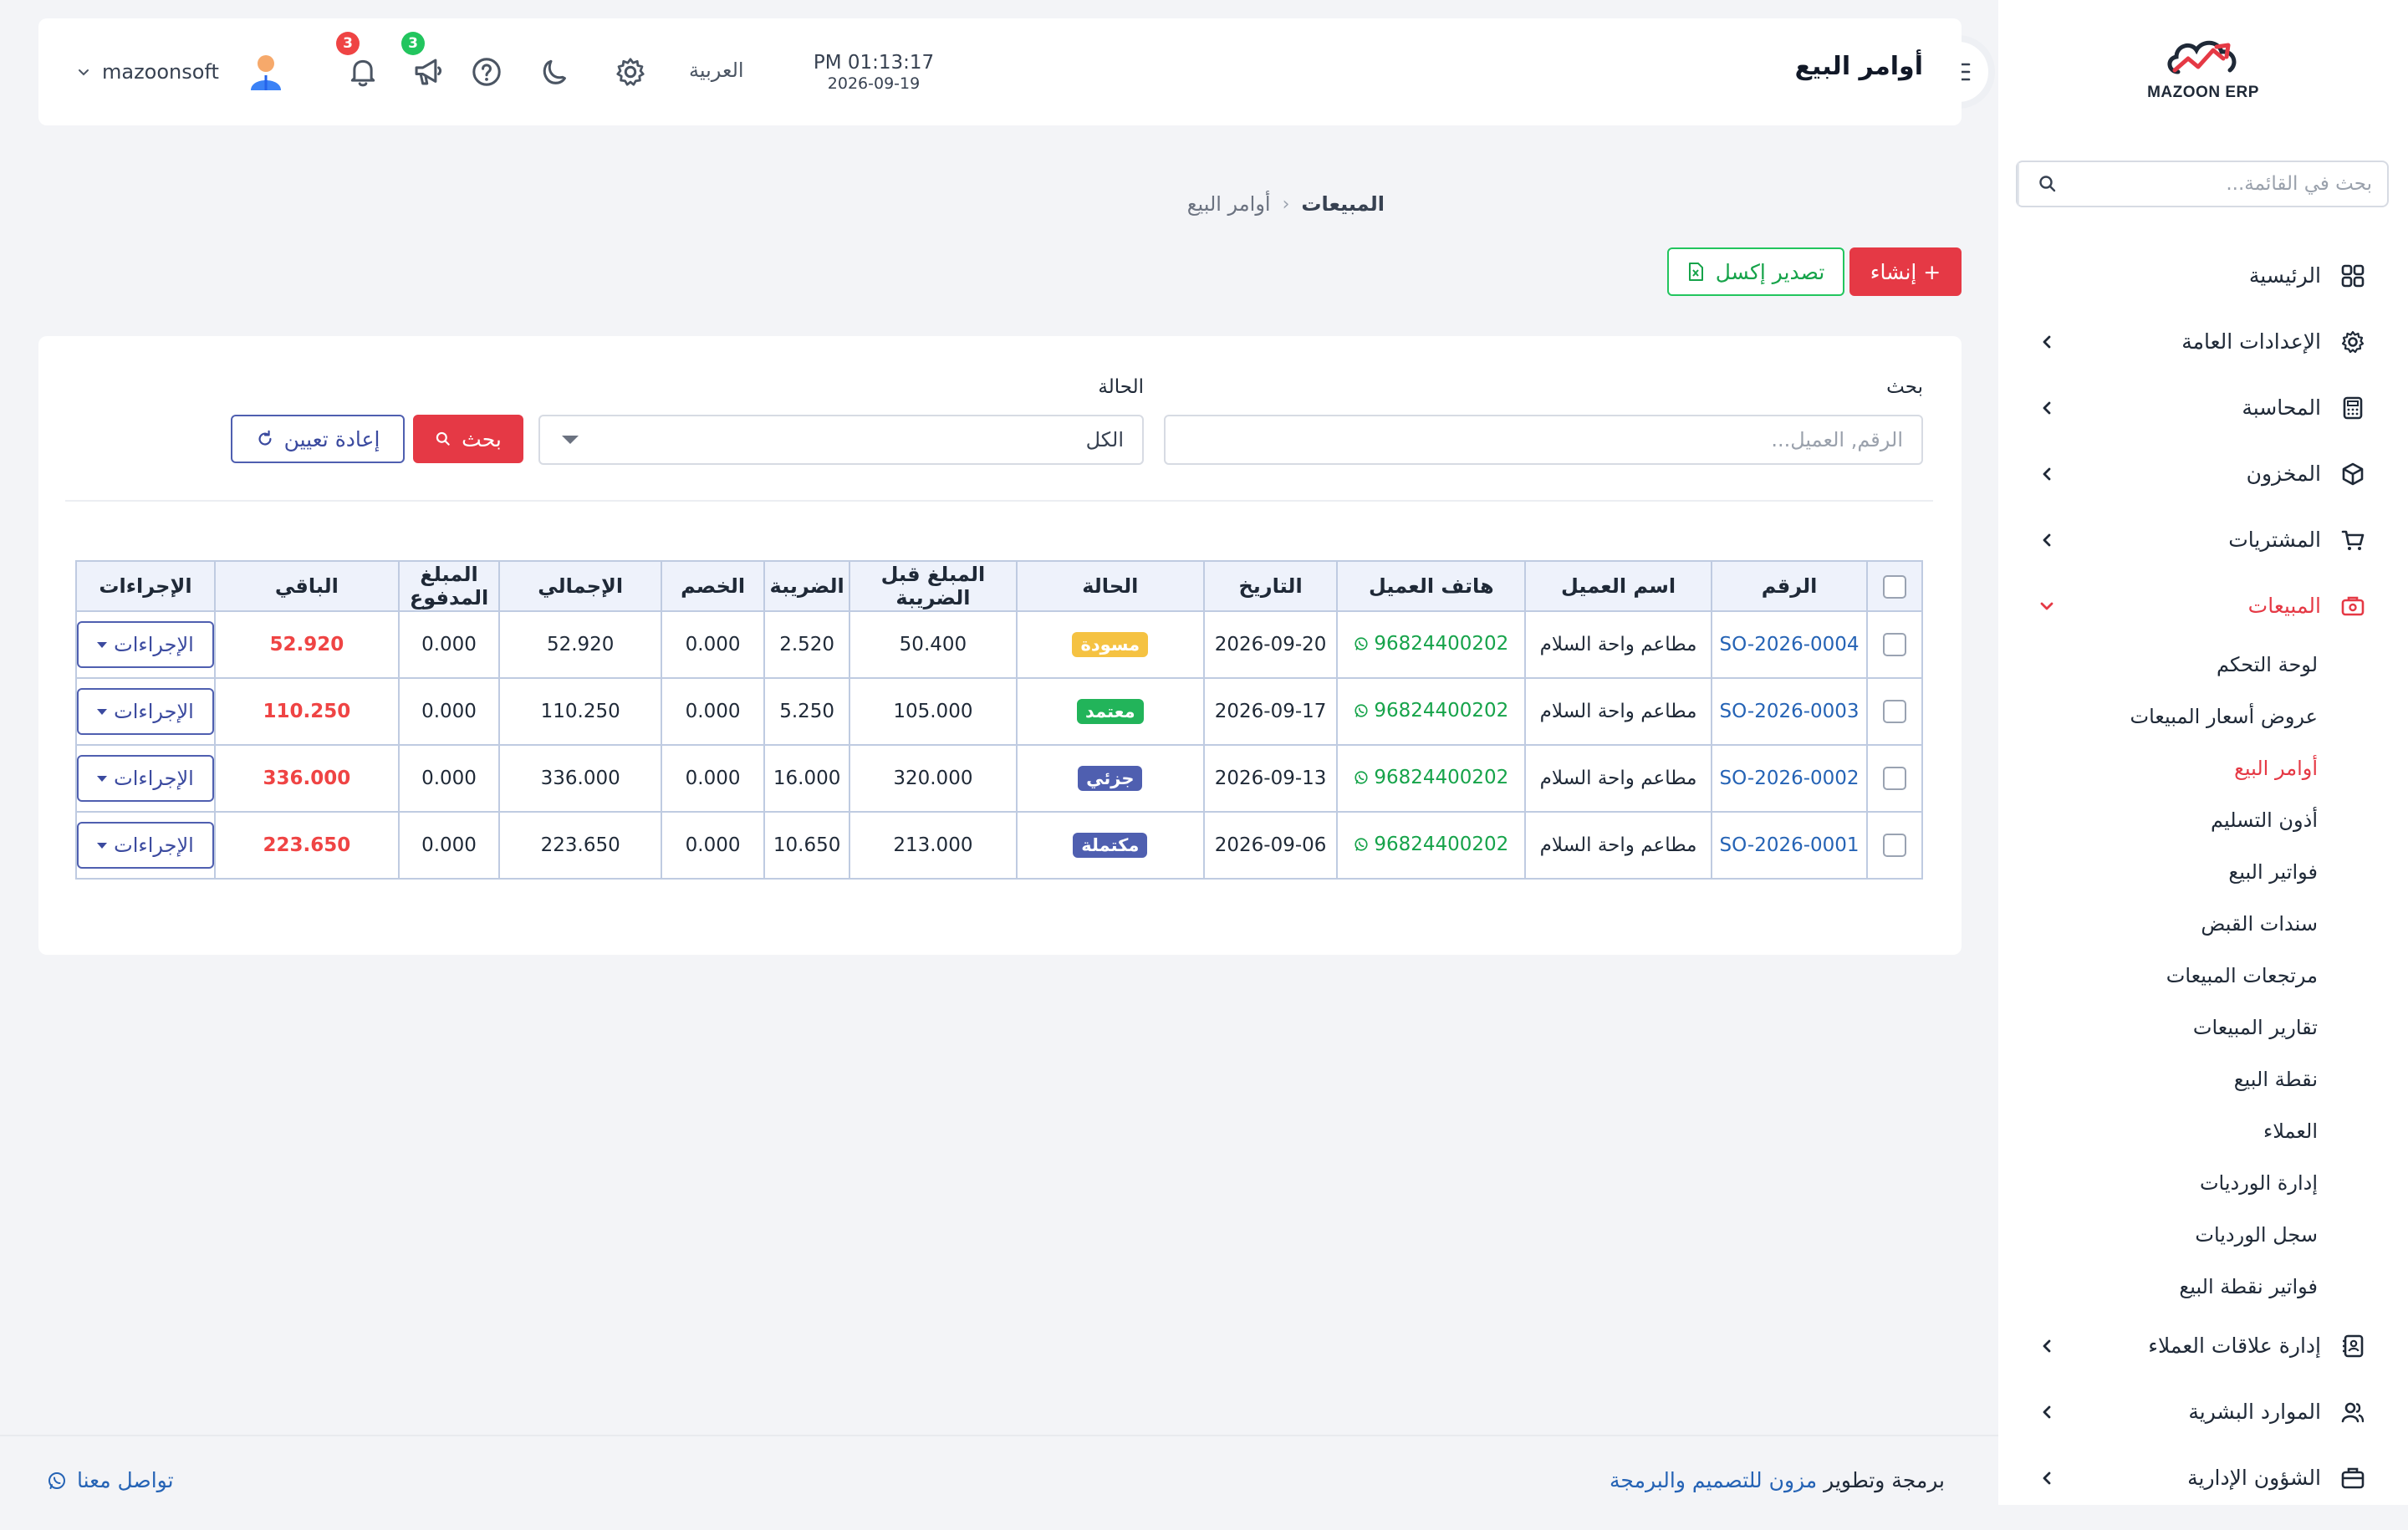 The width and height of the screenshot is (2408, 1530). I want to click on submenu-sales-quotes: عروض أسعار المبيعات, so click(2203, 716).